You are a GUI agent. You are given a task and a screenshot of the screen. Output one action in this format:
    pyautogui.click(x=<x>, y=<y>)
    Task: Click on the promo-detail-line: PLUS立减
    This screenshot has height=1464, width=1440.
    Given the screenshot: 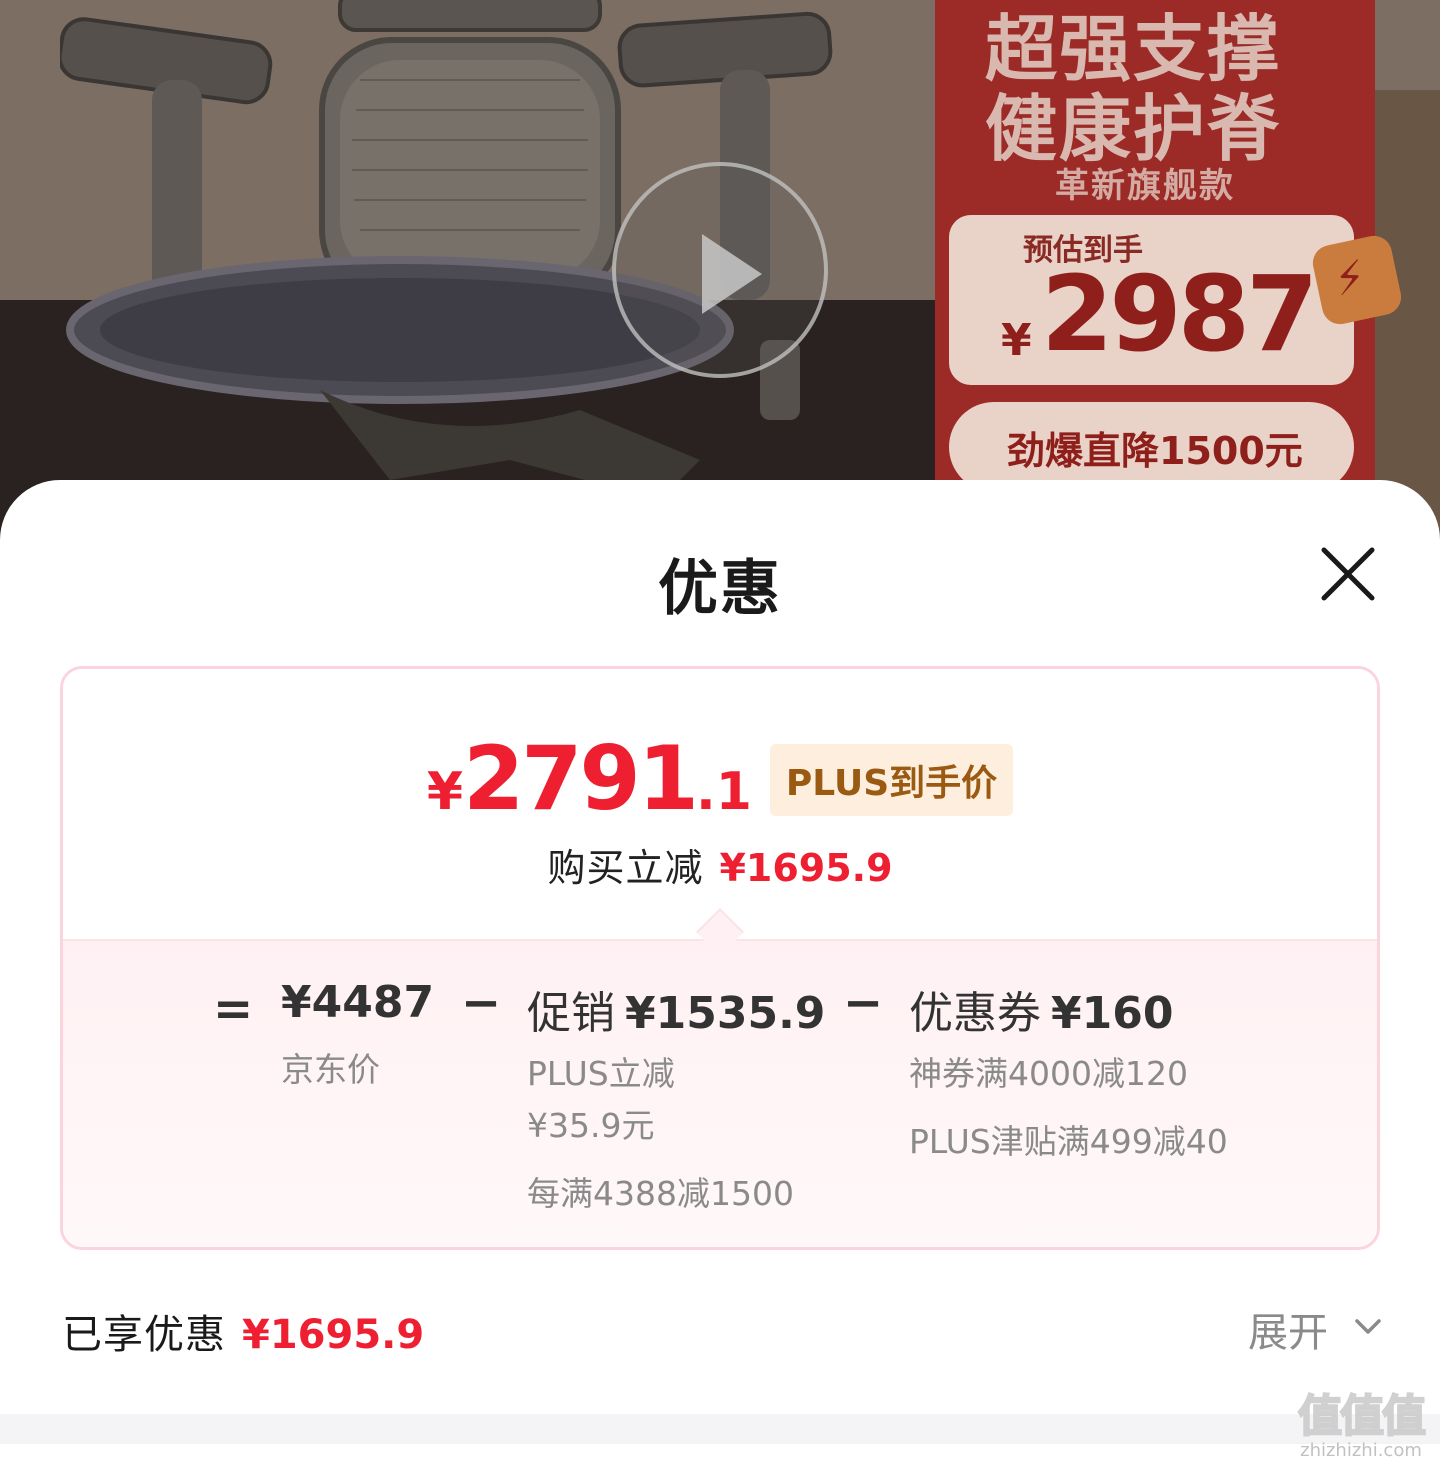 What is the action you would take?
    pyautogui.click(x=601, y=1073)
    